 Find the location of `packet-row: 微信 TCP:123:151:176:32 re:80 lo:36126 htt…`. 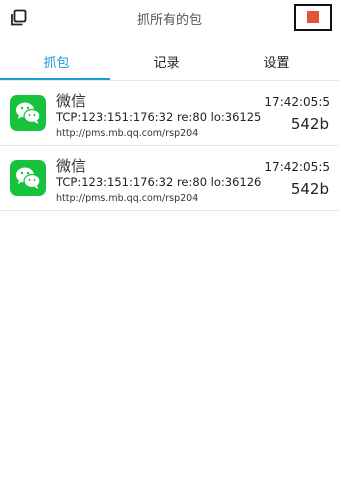

packet-row: 微信 TCP:123:151:176:32 re:80 lo:36126 htt… is located at coordinates (169, 178).